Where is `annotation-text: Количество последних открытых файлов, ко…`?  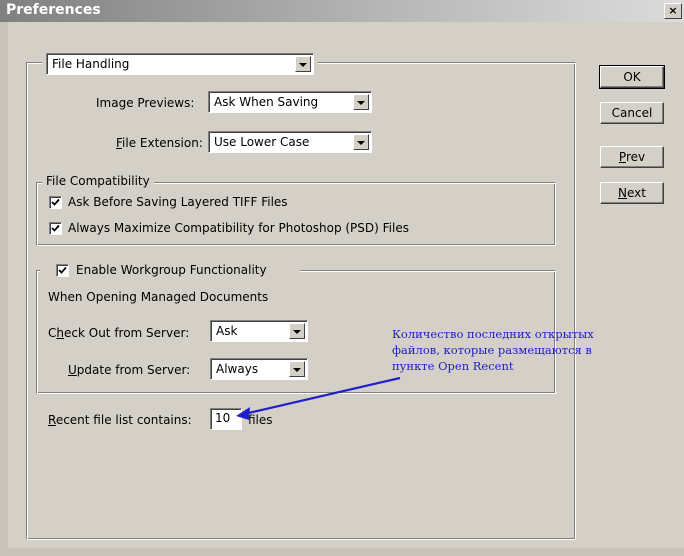 annotation-text: Количество последних открытых файлов, ко… is located at coordinates (493, 350).